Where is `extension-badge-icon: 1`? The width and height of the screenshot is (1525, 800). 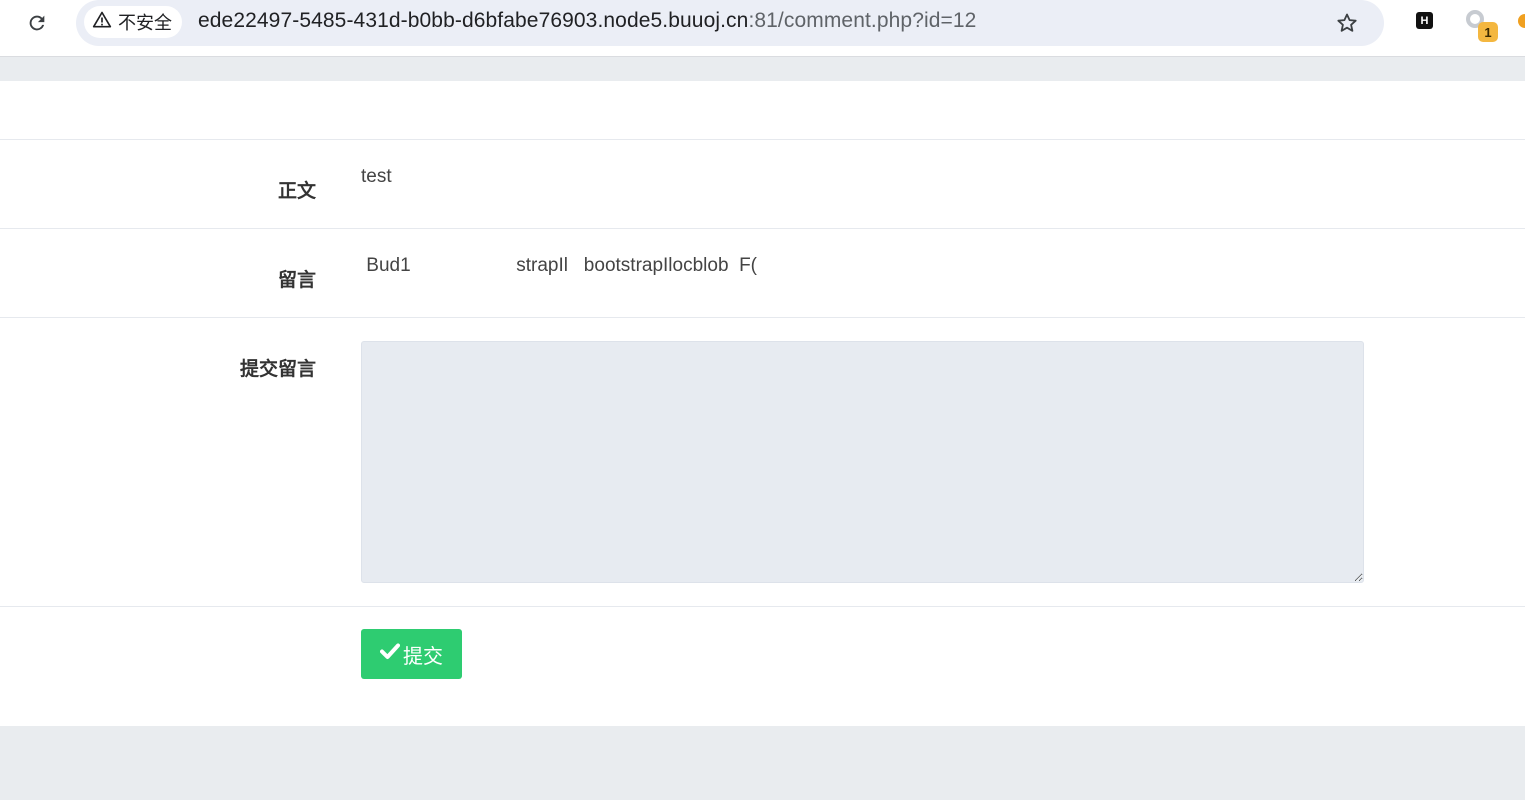 extension-badge-icon: 1 is located at coordinates (1481, 25).